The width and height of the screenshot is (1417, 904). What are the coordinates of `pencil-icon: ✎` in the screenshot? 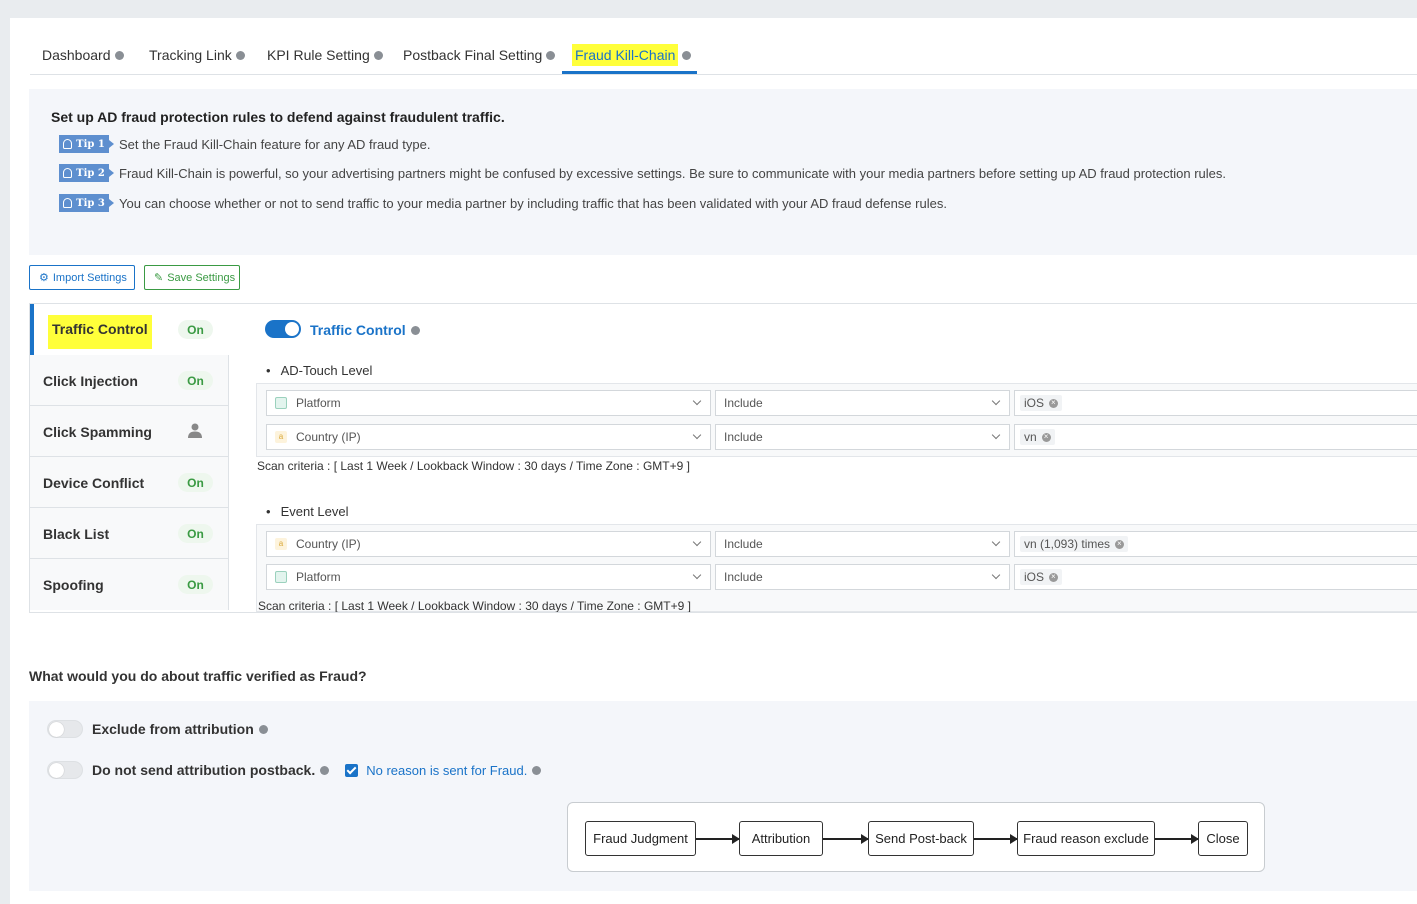 It's located at (159, 278).